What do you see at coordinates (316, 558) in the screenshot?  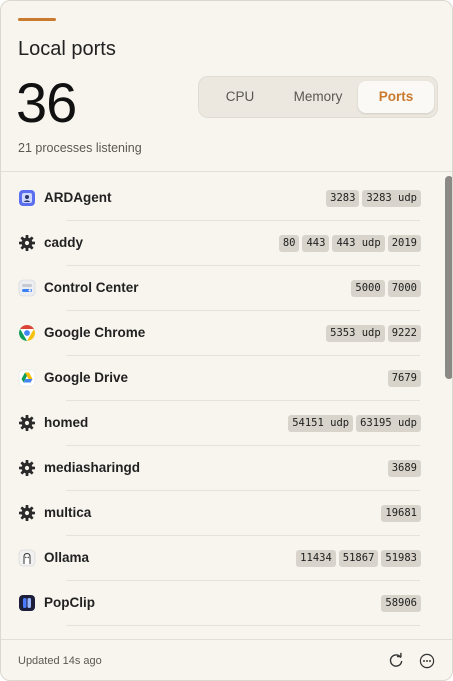 I see `port-badge: 11434` at bounding box center [316, 558].